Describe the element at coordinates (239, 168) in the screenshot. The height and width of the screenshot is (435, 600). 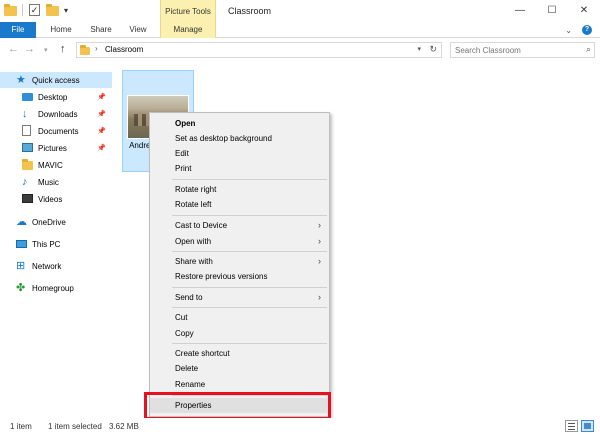
I see `menu-item-print: Print` at that location.